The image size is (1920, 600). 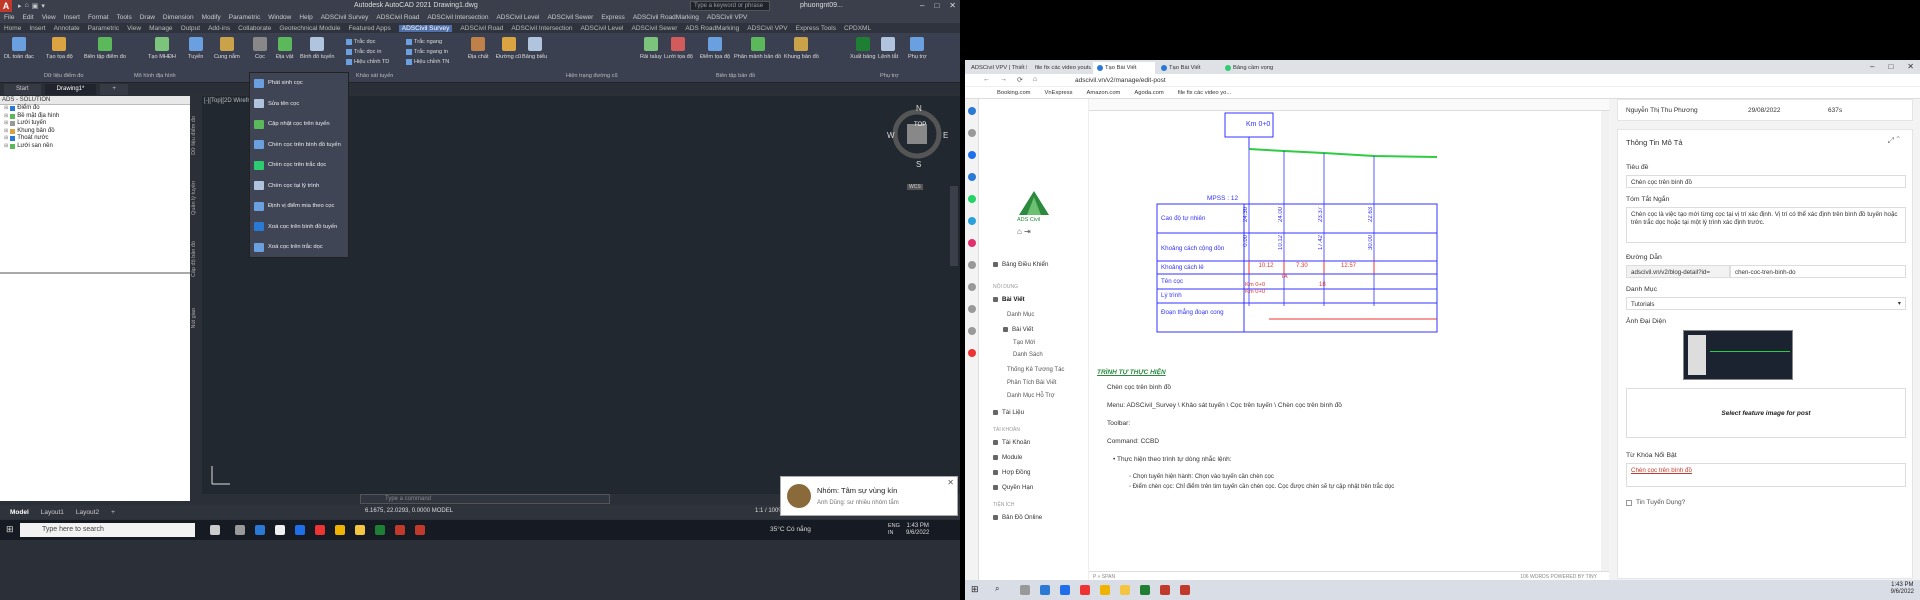 I want to click on layout-tab-layout1: Layout1, so click(x=52, y=512).